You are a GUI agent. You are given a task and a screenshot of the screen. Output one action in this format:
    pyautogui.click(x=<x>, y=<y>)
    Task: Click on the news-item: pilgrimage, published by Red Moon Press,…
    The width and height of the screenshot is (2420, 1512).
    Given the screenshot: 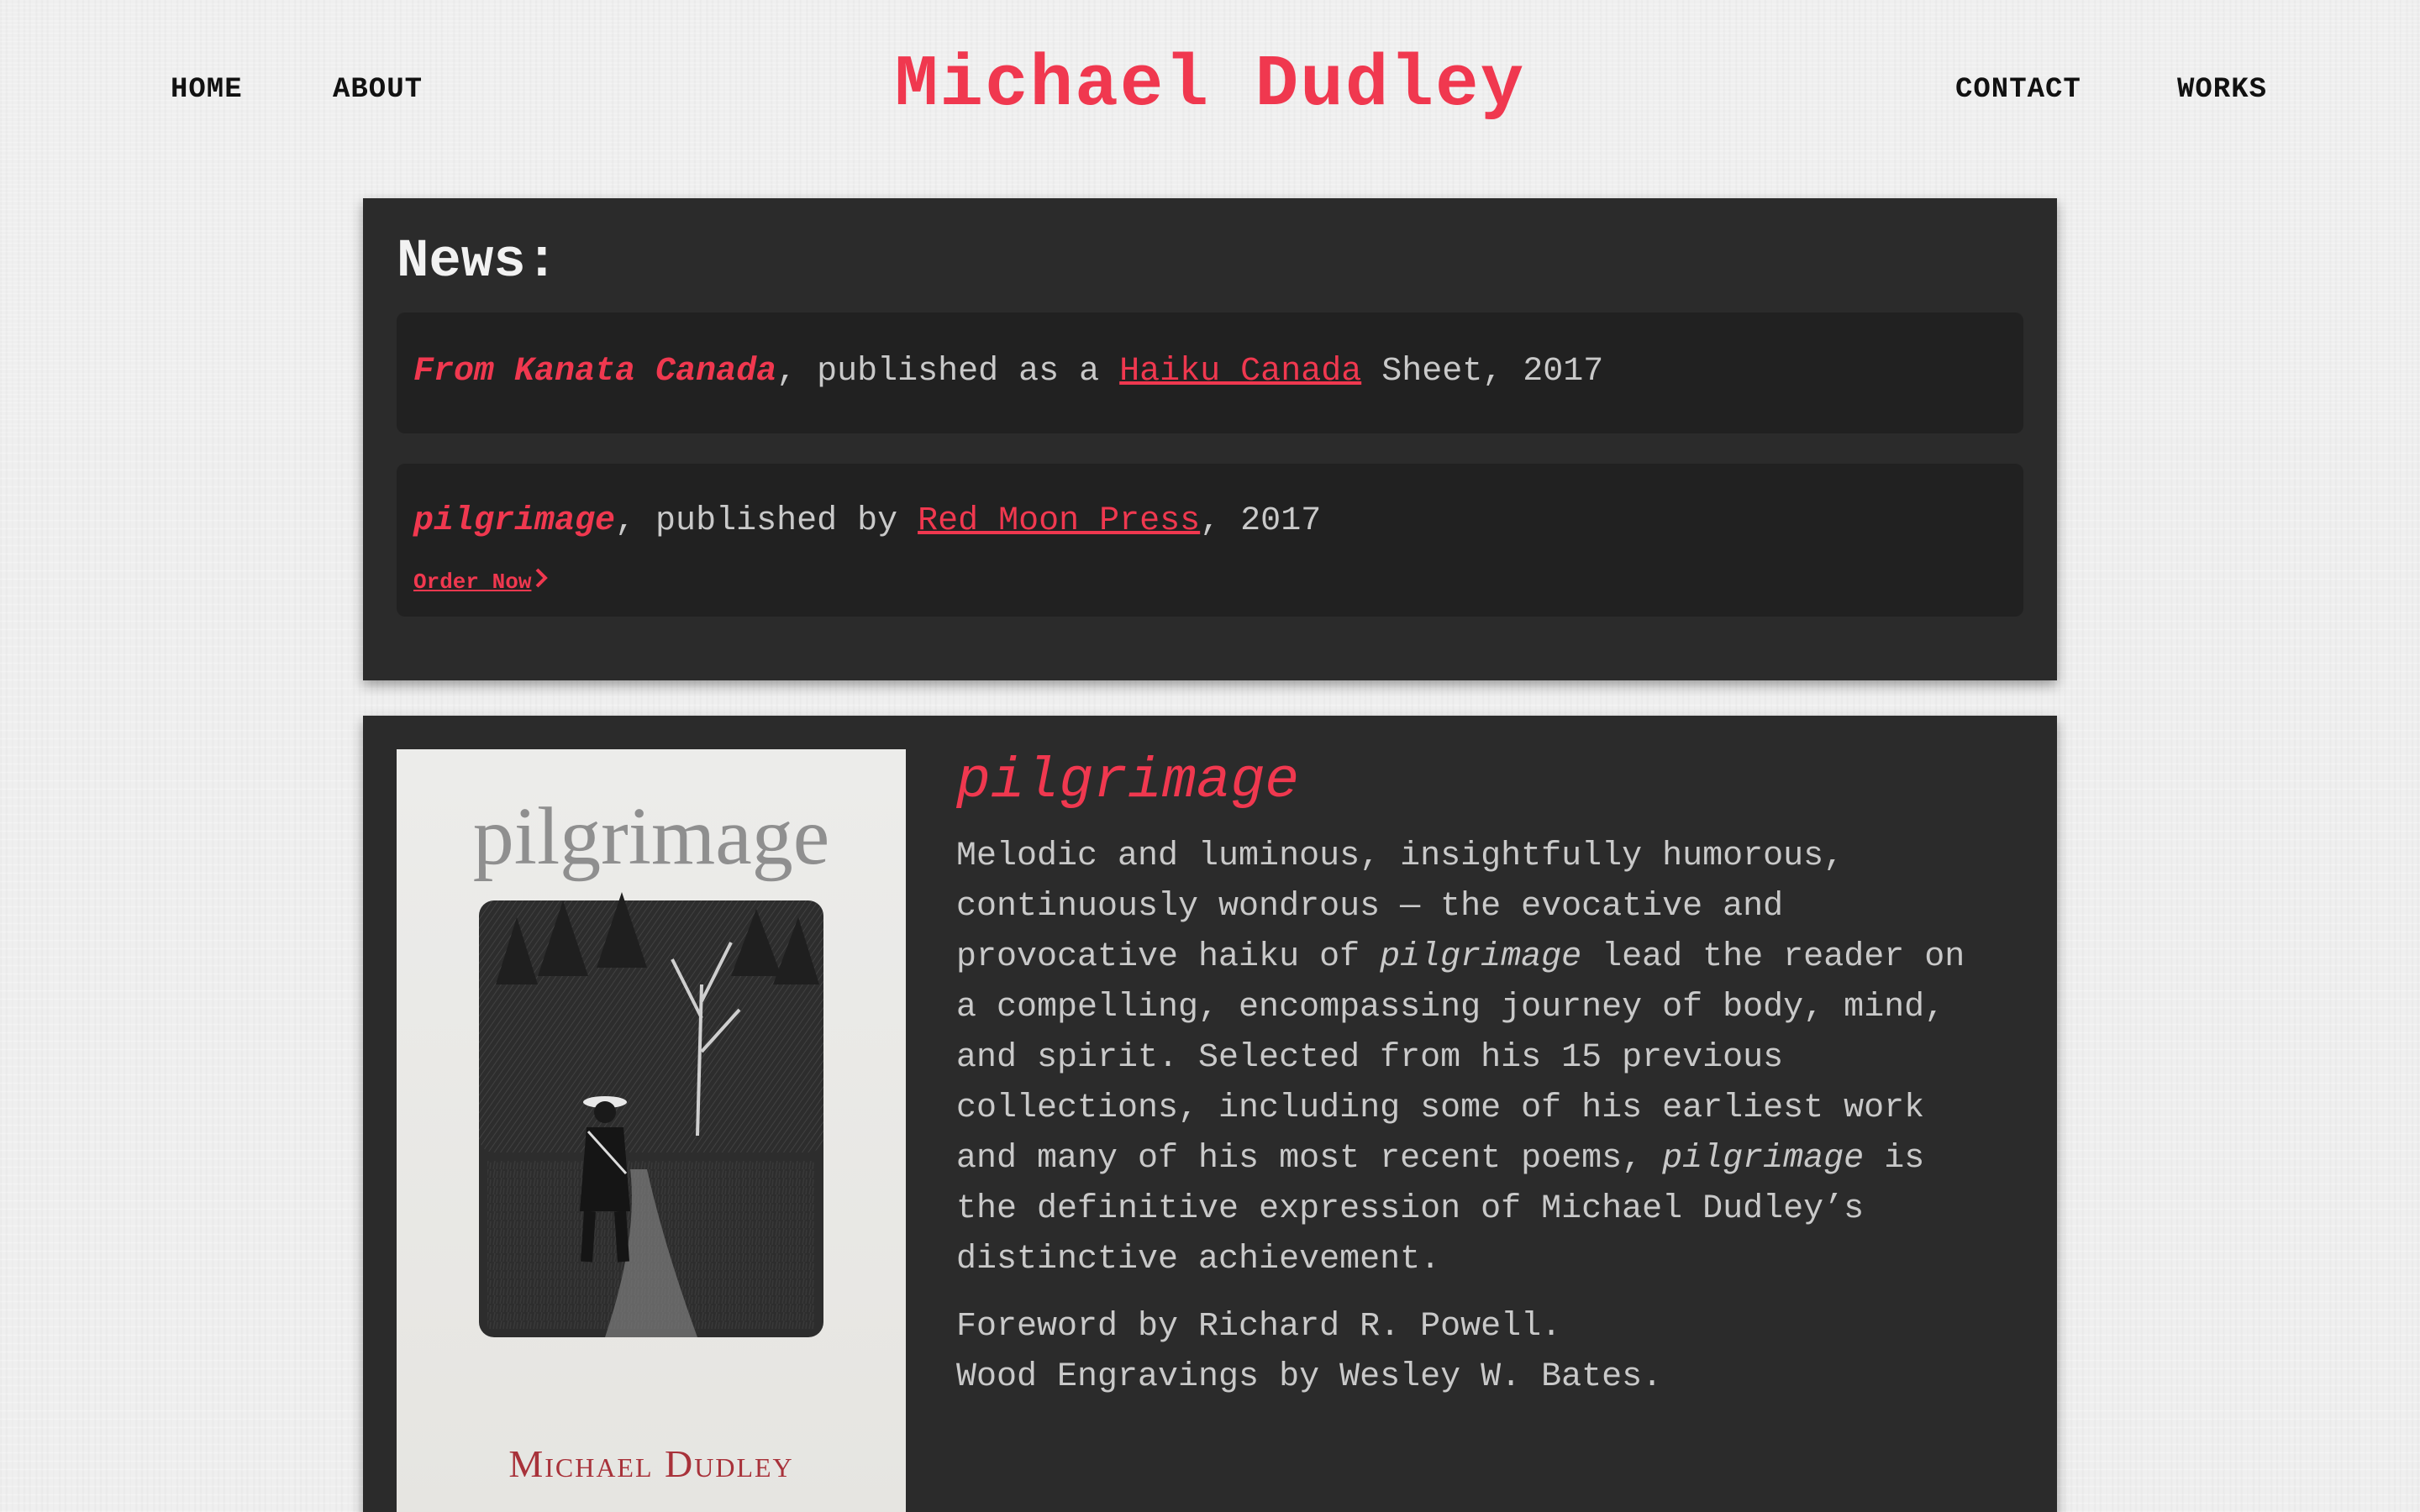 What is the action you would take?
    pyautogui.click(x=1210, y=540)
    